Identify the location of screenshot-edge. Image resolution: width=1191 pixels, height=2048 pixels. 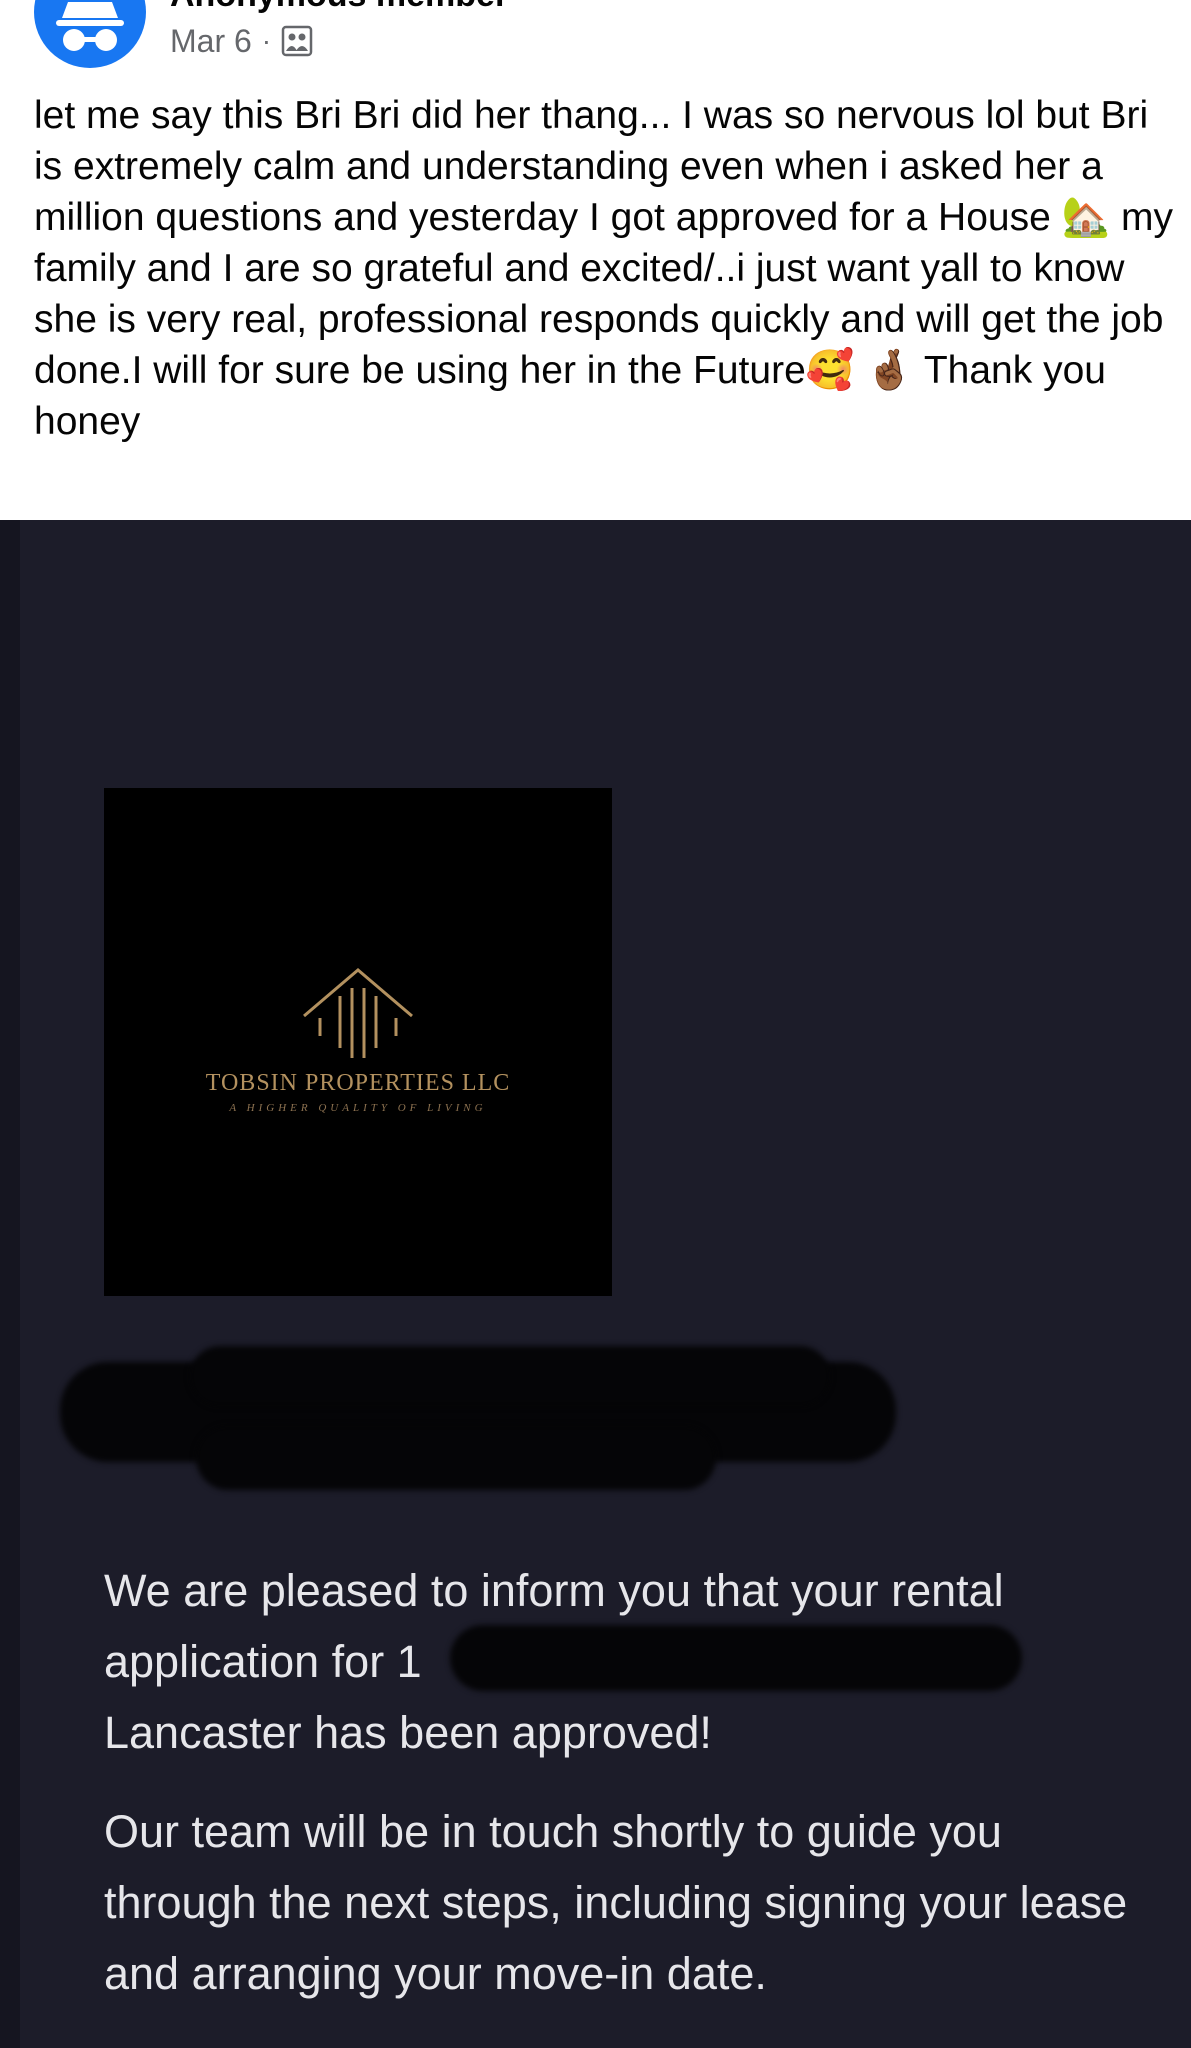
(10, 1284).